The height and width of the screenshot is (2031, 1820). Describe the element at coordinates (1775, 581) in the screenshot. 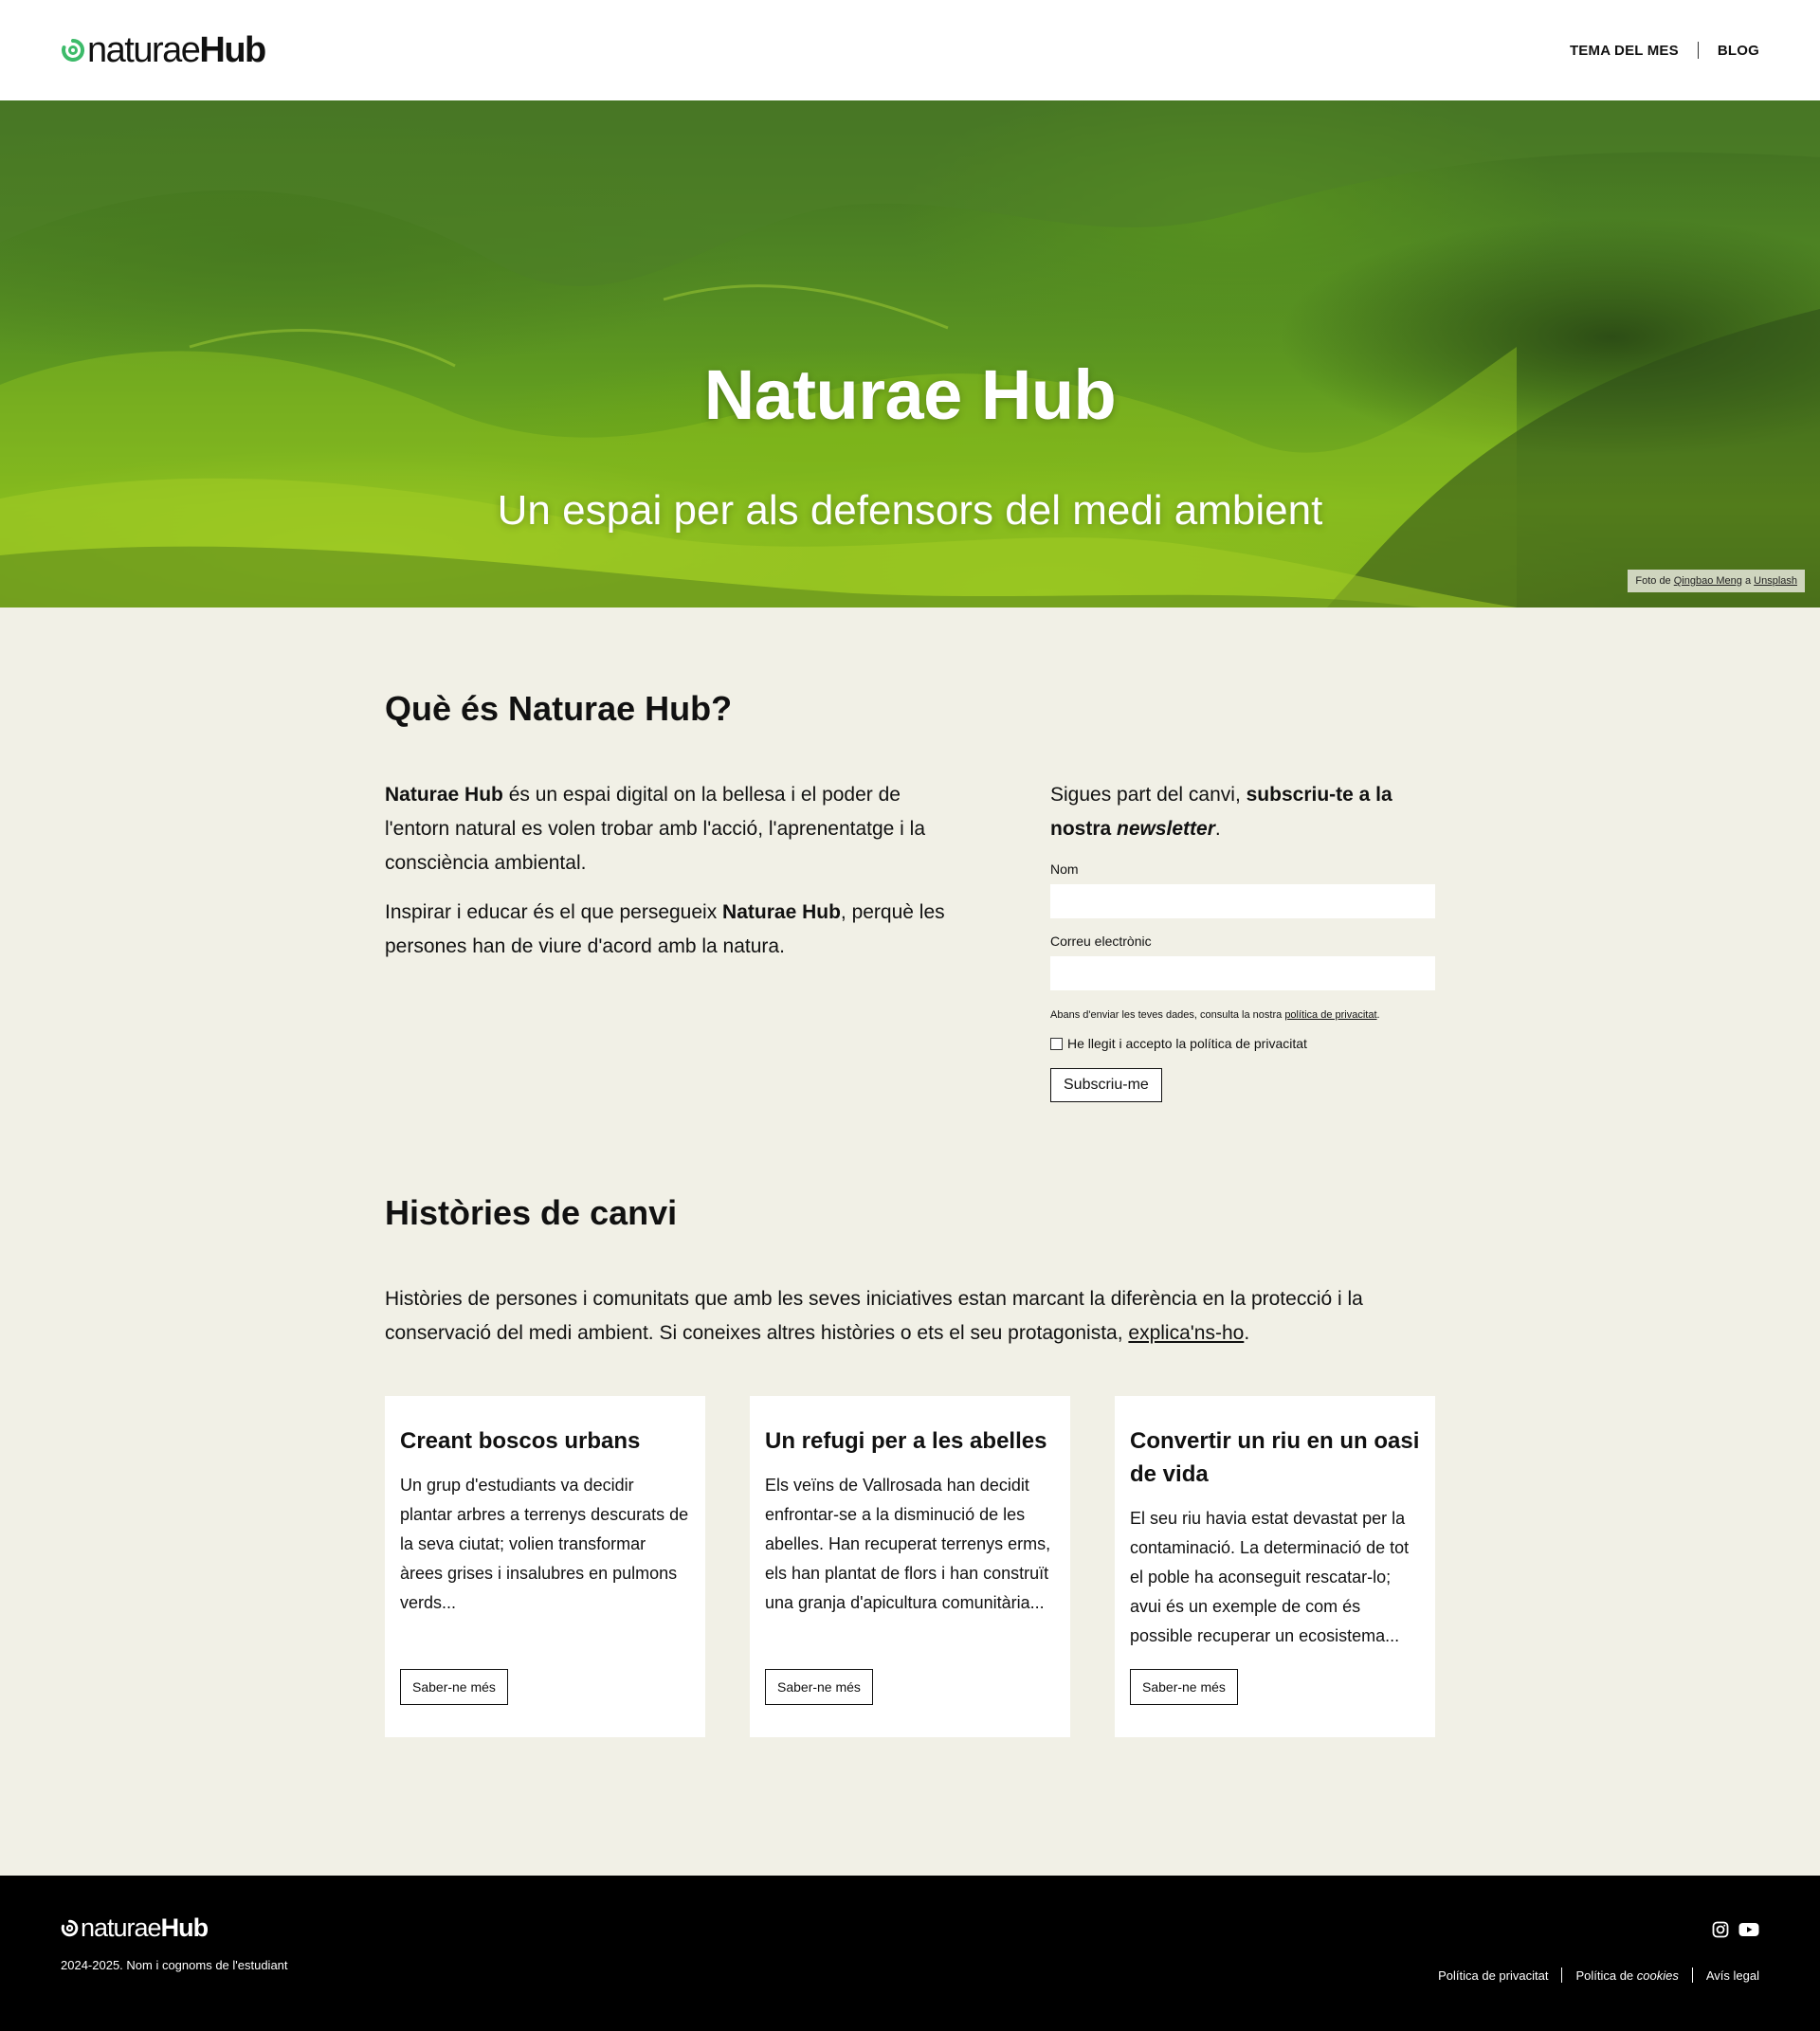

I see `photo-source-link: Unsplash` at that location.